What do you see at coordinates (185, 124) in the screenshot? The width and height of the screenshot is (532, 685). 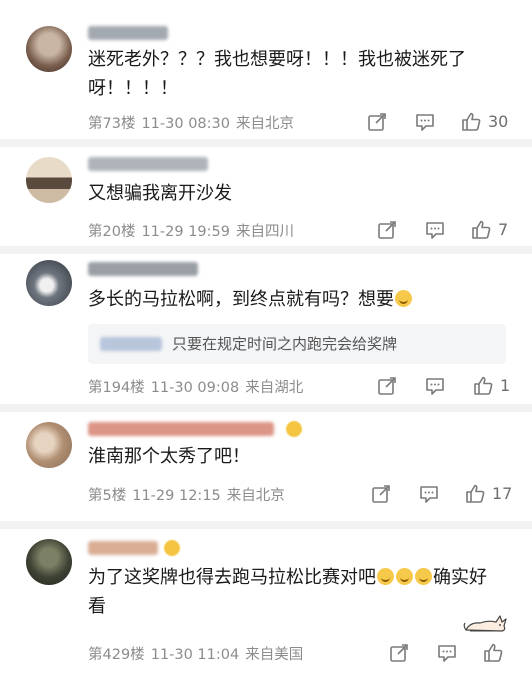 I see `comment-time: 11-30 08:30` at bounding box center [185, 124].